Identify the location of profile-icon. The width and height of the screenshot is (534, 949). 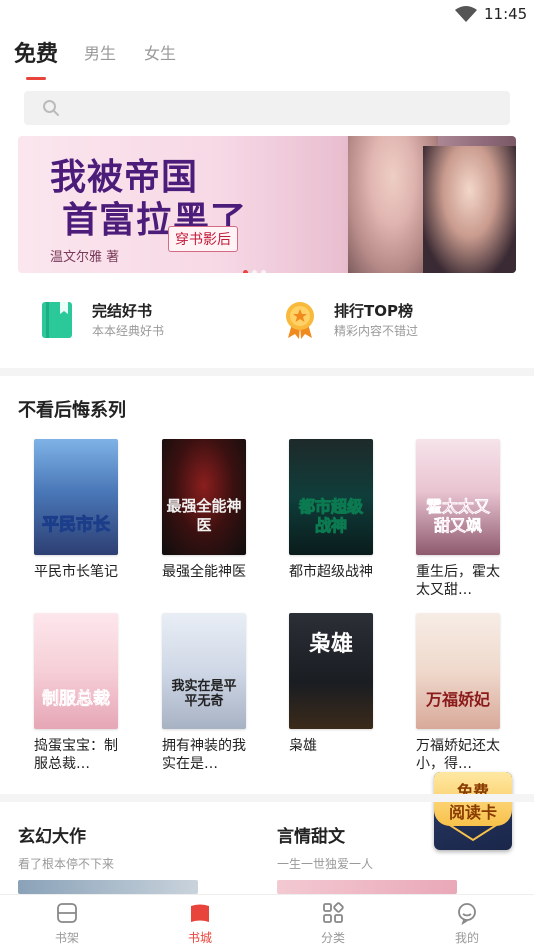
(467, 914).